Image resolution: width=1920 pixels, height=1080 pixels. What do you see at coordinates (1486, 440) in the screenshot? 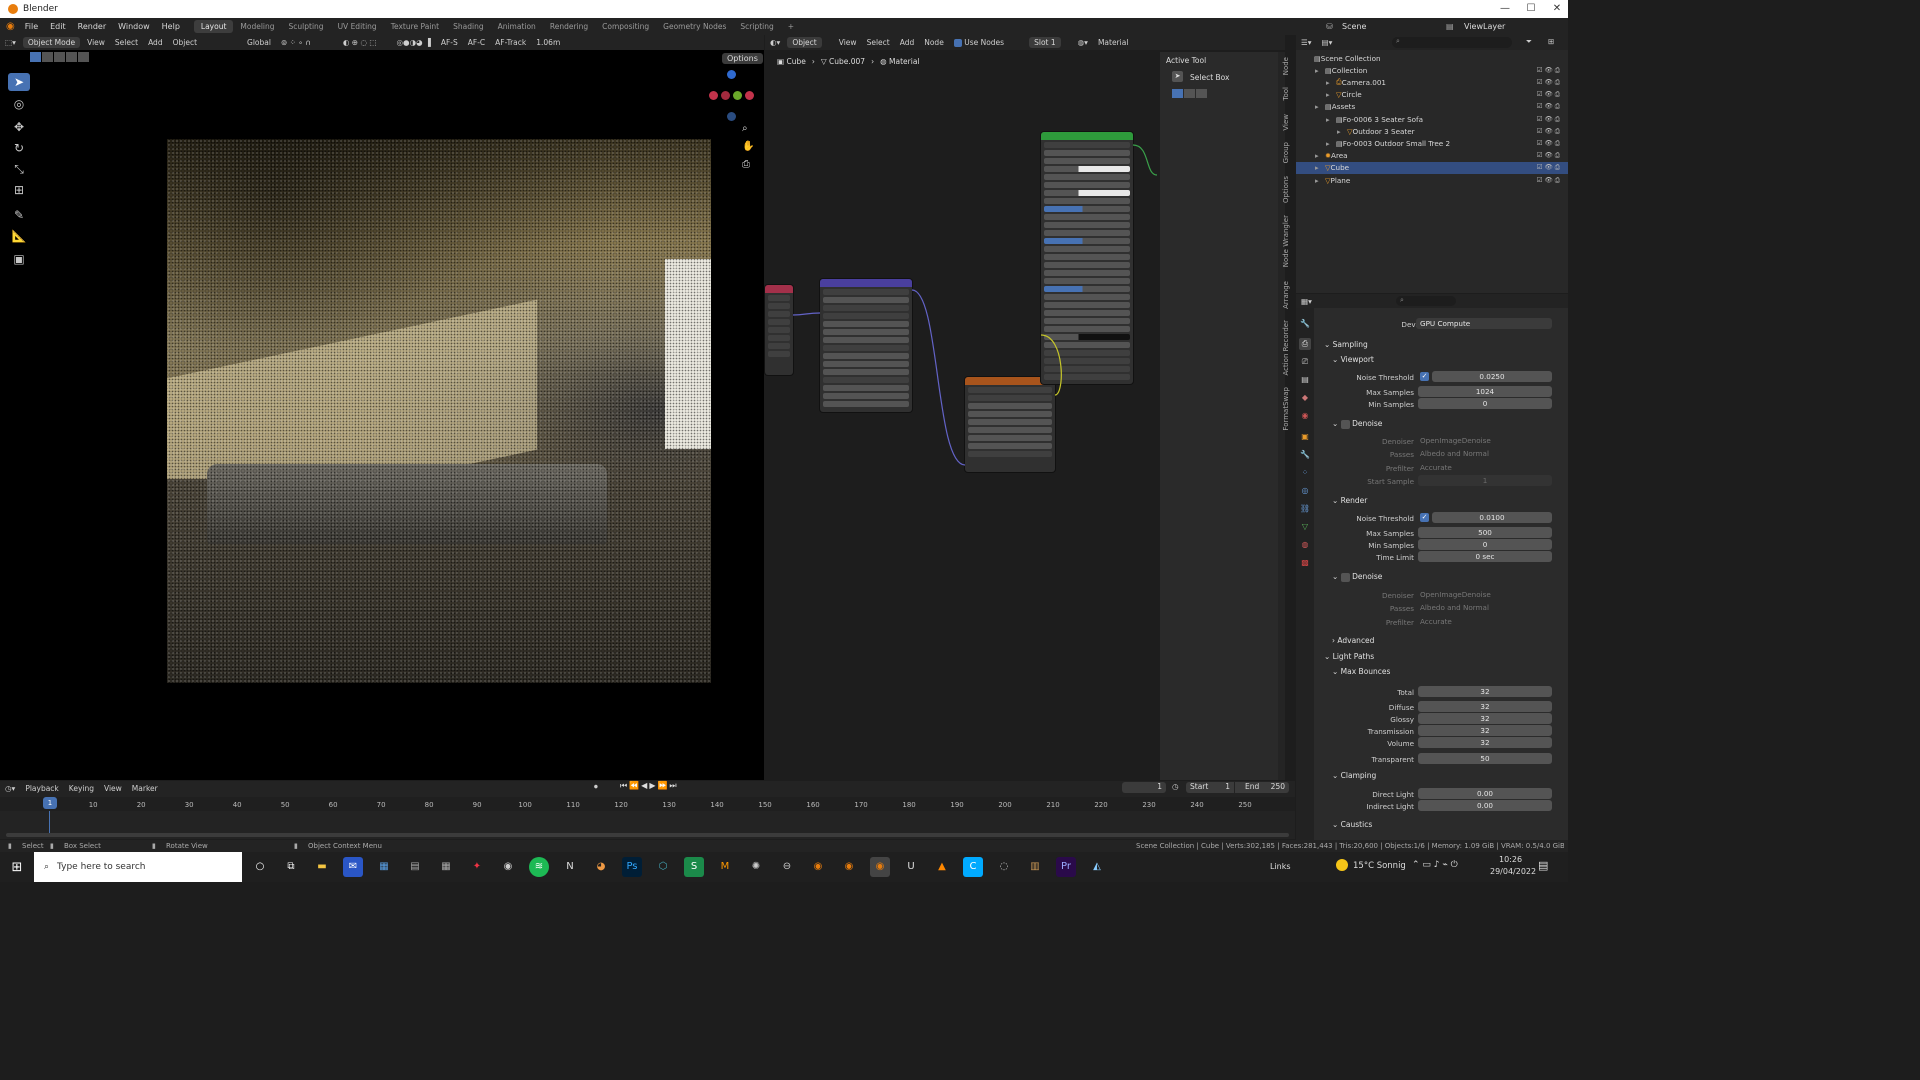
I see `viewport-denoiser-field: OpenImageDenoise` at bounding box center [1486, 440].